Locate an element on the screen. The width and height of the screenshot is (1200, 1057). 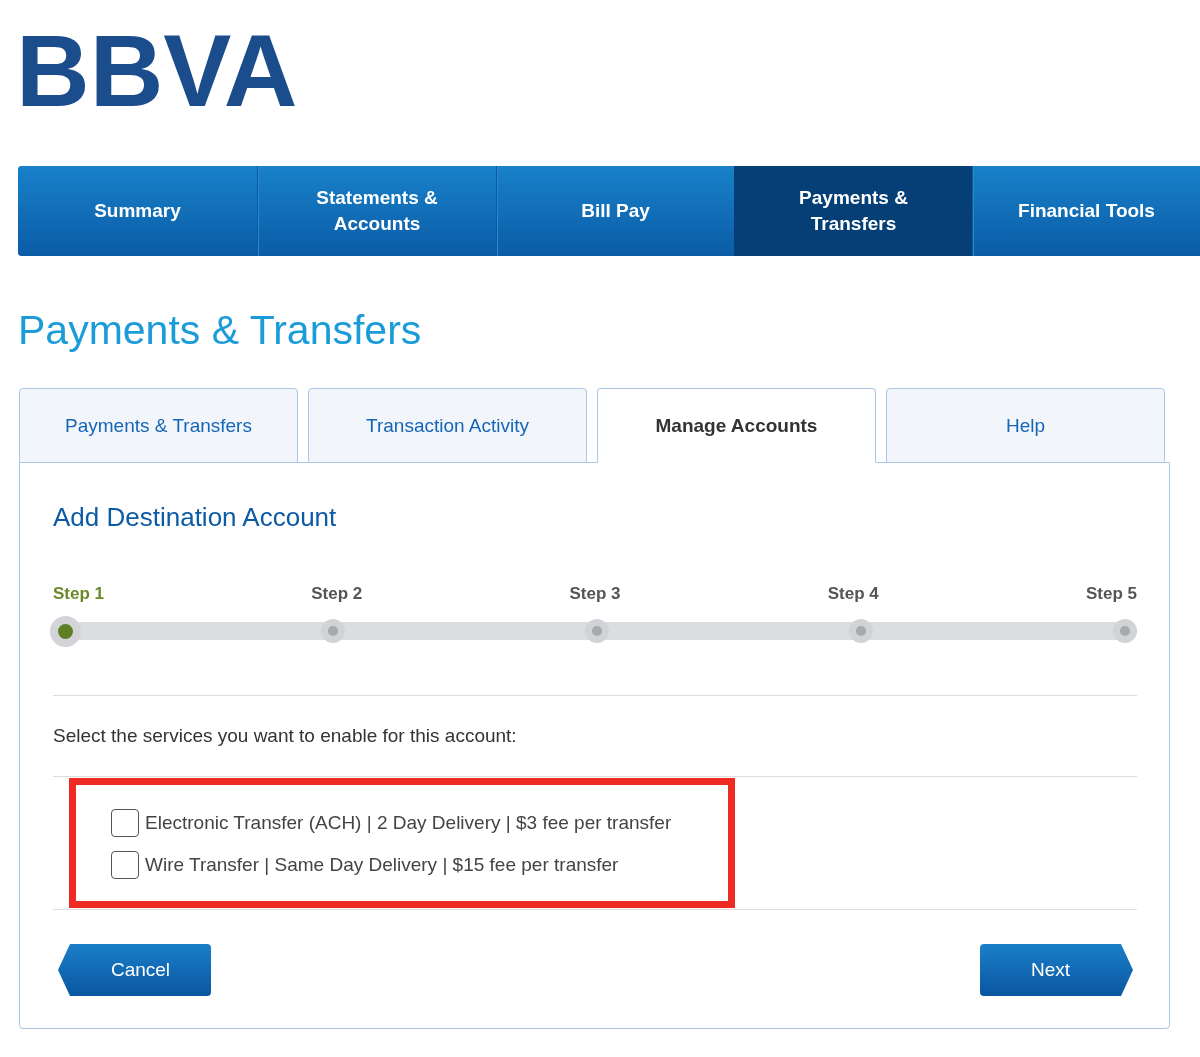
tab: Help is located at coordinates (1025, 425).